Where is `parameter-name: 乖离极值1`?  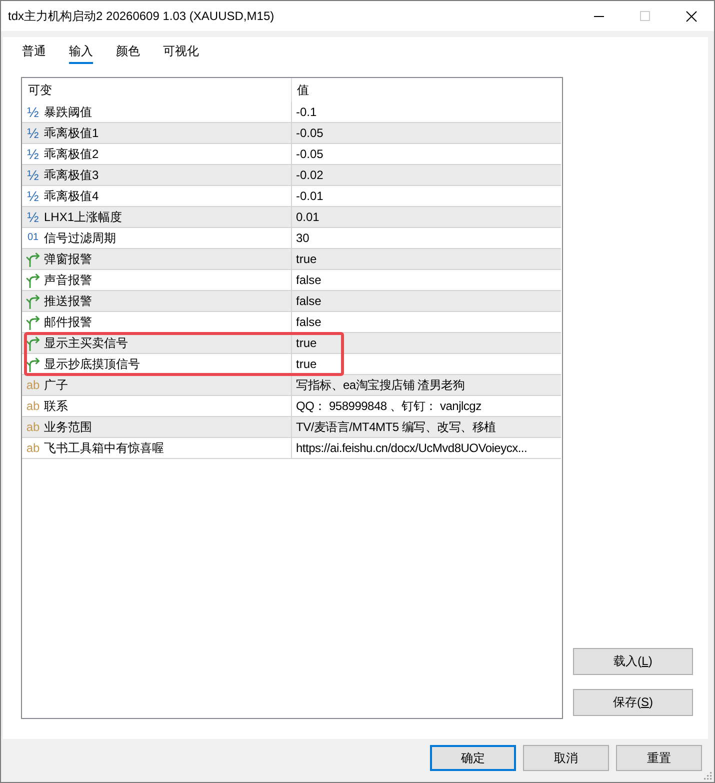 parameter-name: 乖离极值1 is located at coordinates (71, 133).